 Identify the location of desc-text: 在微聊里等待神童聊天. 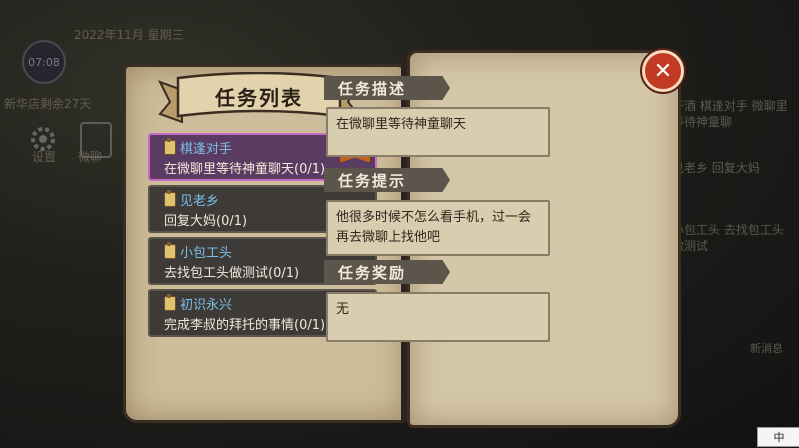
(438, 132).